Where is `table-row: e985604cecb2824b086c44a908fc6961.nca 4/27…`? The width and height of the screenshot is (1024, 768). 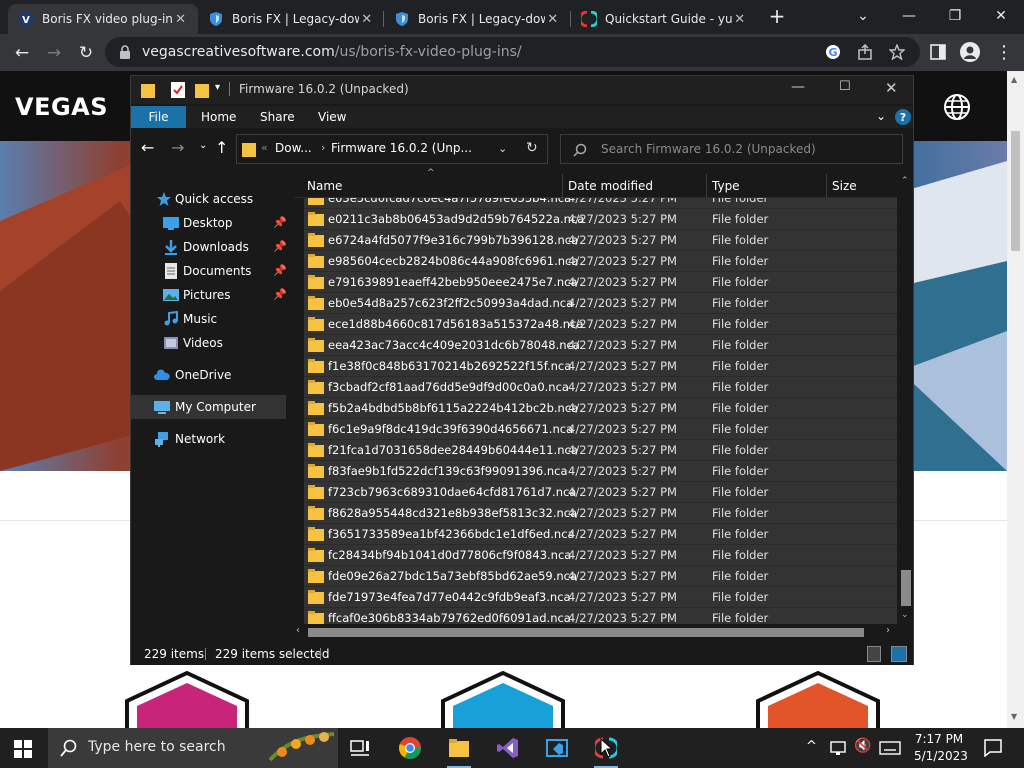
table-row: e985604cecb2824b086c44a908fc6961.nca 4/27… is located at coordinates (600, 260).